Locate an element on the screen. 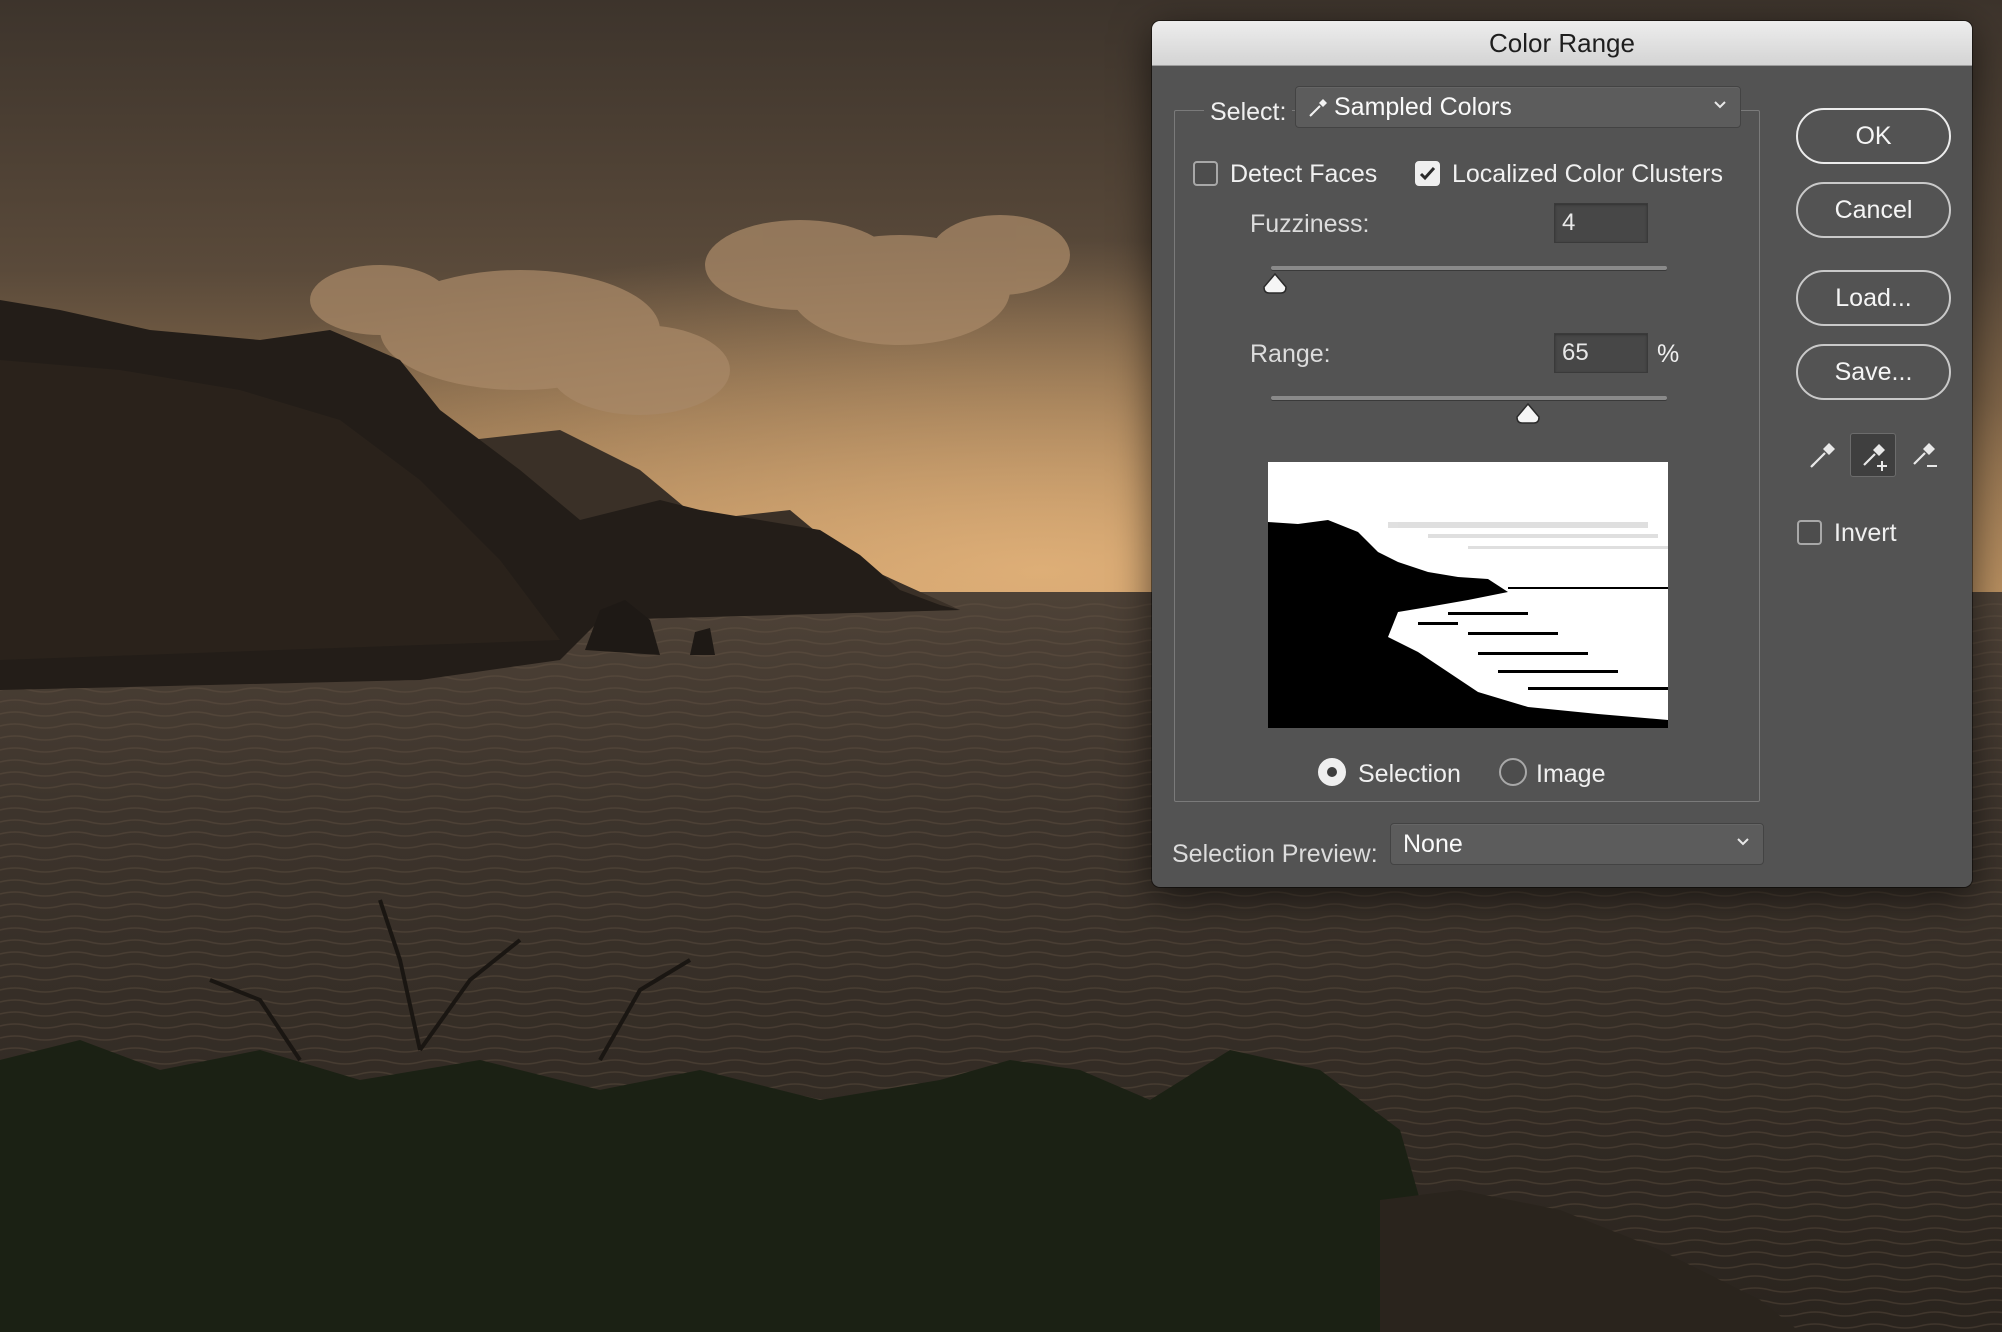 Image resolution: width=2002 pixels, height=1332 pixels. subtract-from-sample-tool is located at coordinates (1924, 455).